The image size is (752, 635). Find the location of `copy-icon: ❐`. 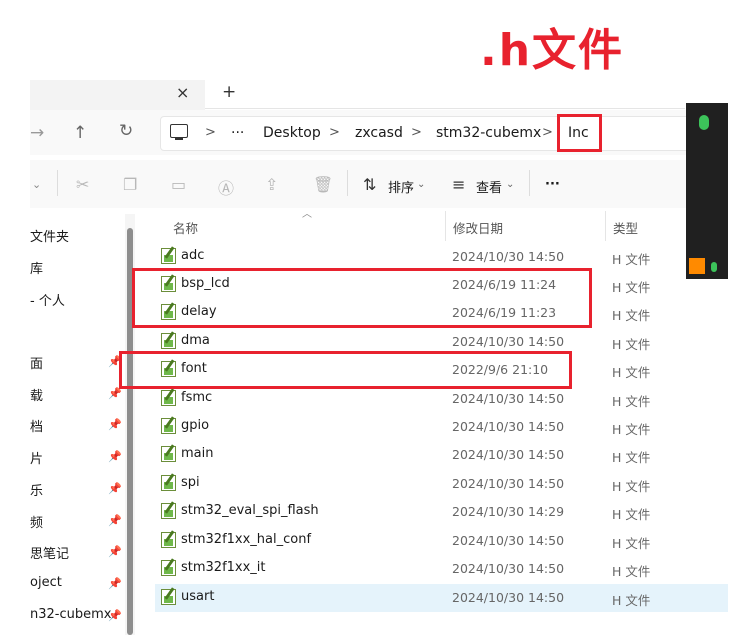

copy-icon: ❐ is located at coordinates (130, 184).